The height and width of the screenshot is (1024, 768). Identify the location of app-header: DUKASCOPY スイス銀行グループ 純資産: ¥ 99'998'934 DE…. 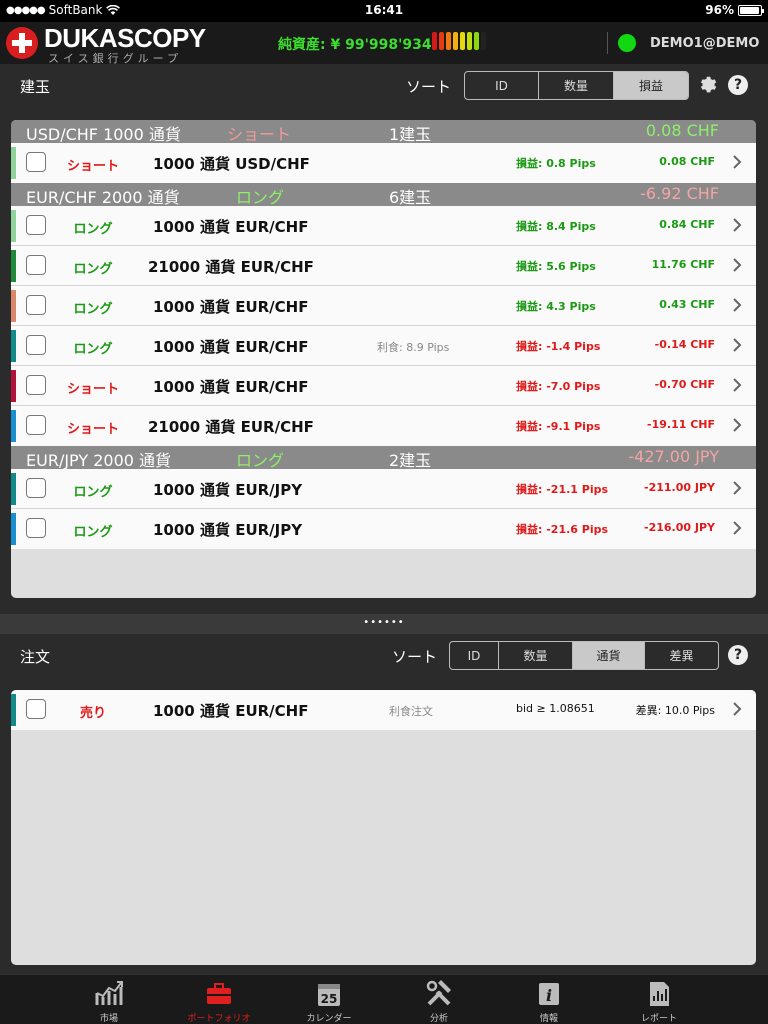
(384, 43).